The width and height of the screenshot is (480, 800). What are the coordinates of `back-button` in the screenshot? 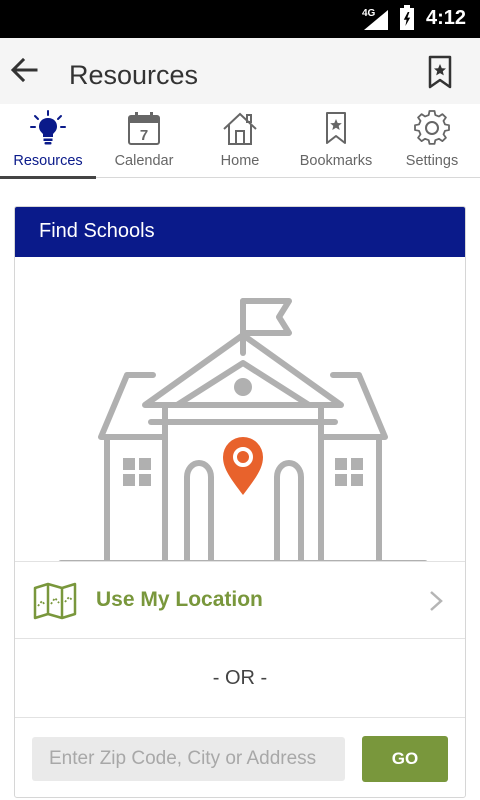 It's located at (24, 70).